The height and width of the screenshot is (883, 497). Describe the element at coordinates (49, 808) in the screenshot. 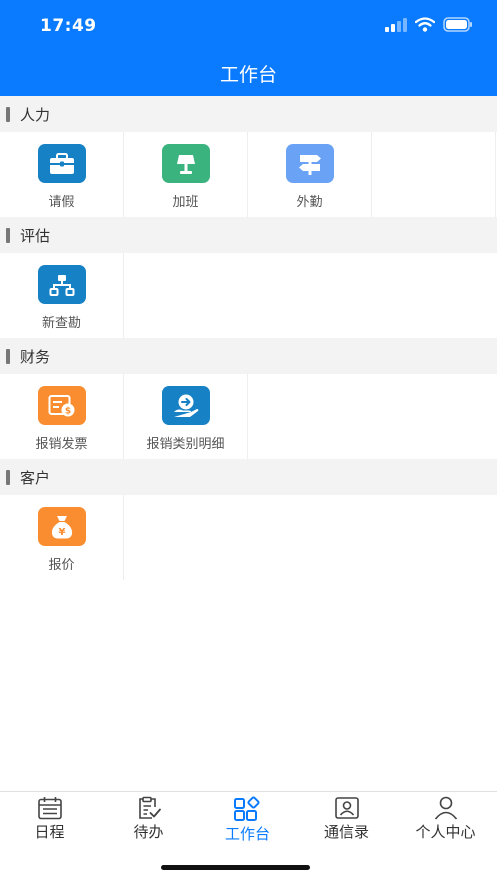

I see `calendar-icon` at that location.